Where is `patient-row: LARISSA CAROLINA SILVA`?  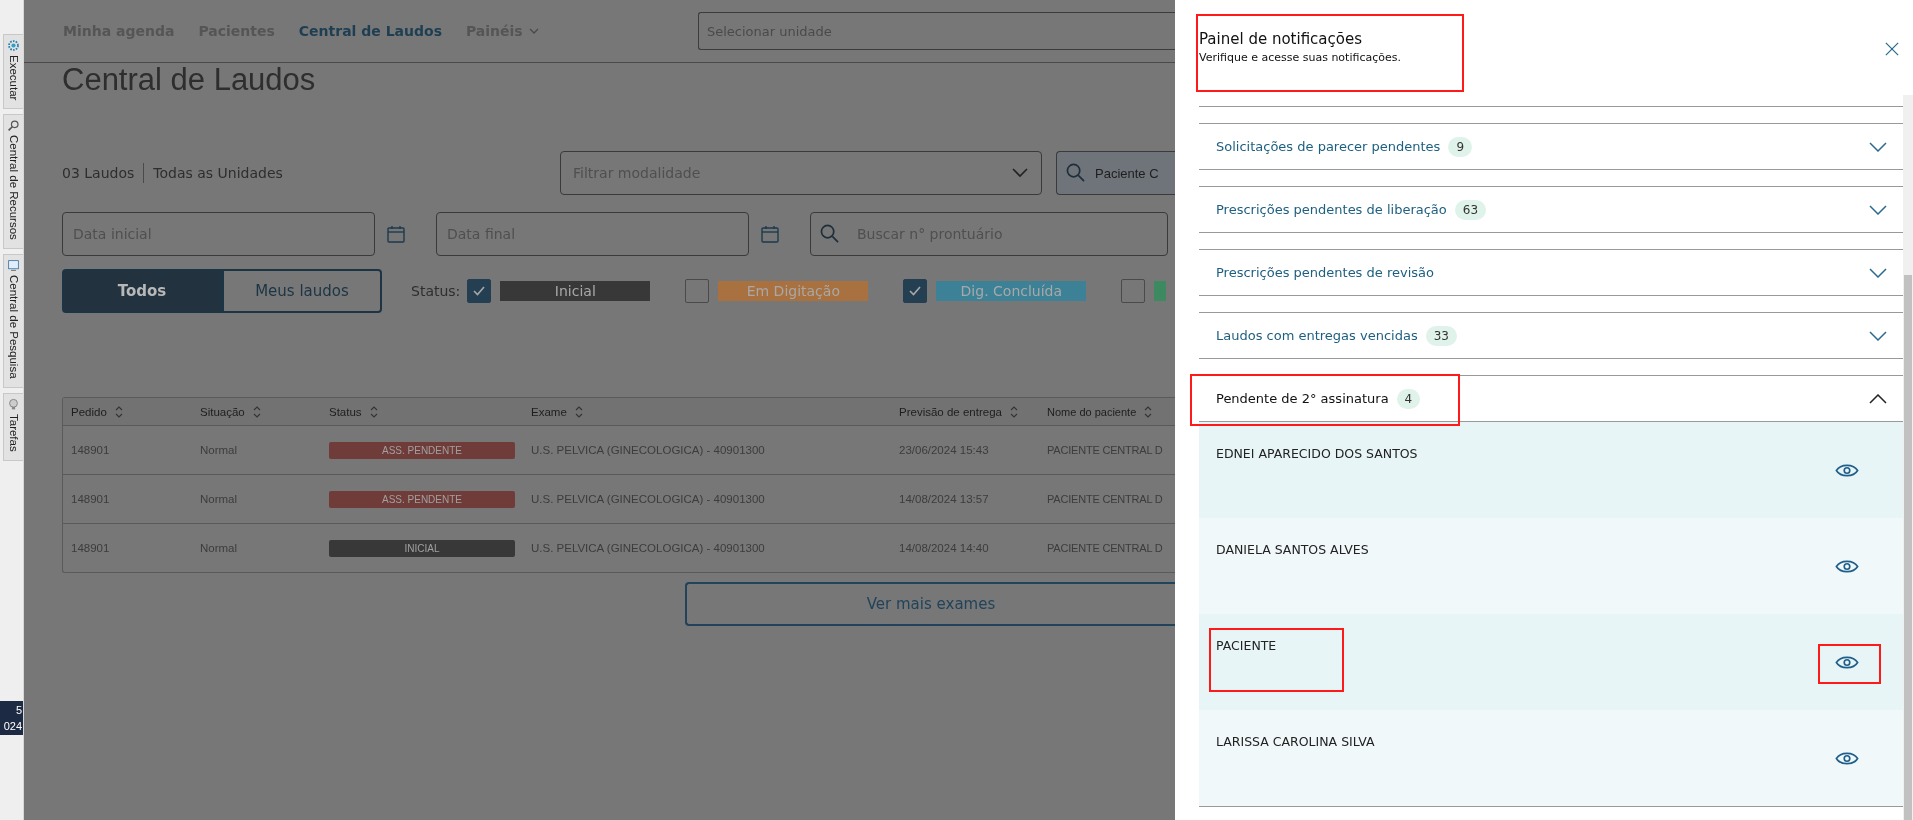 patient-row: LARISSA CAROLINA SILVA is located at coordinates (1551, 758).